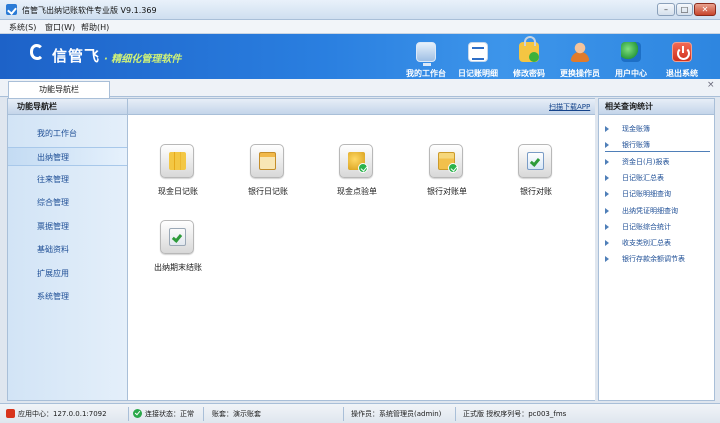  What do you see at coordinates (67, 179) in the screenshot?
I see `nav-item-accounts: 往来管理` at bounding box center [67, 179].